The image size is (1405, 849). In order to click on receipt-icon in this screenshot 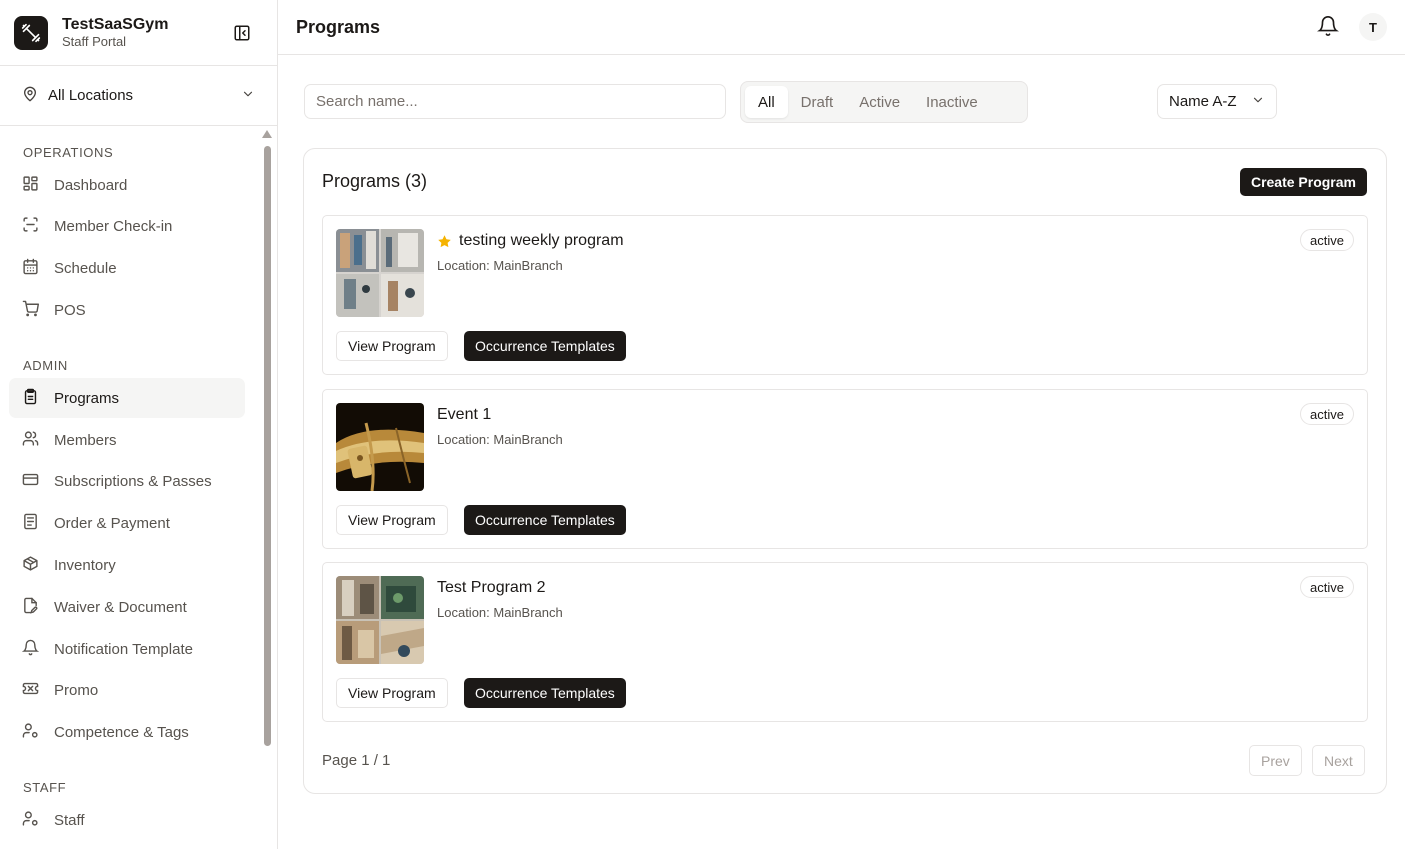, I will do `click(30, 523)`.